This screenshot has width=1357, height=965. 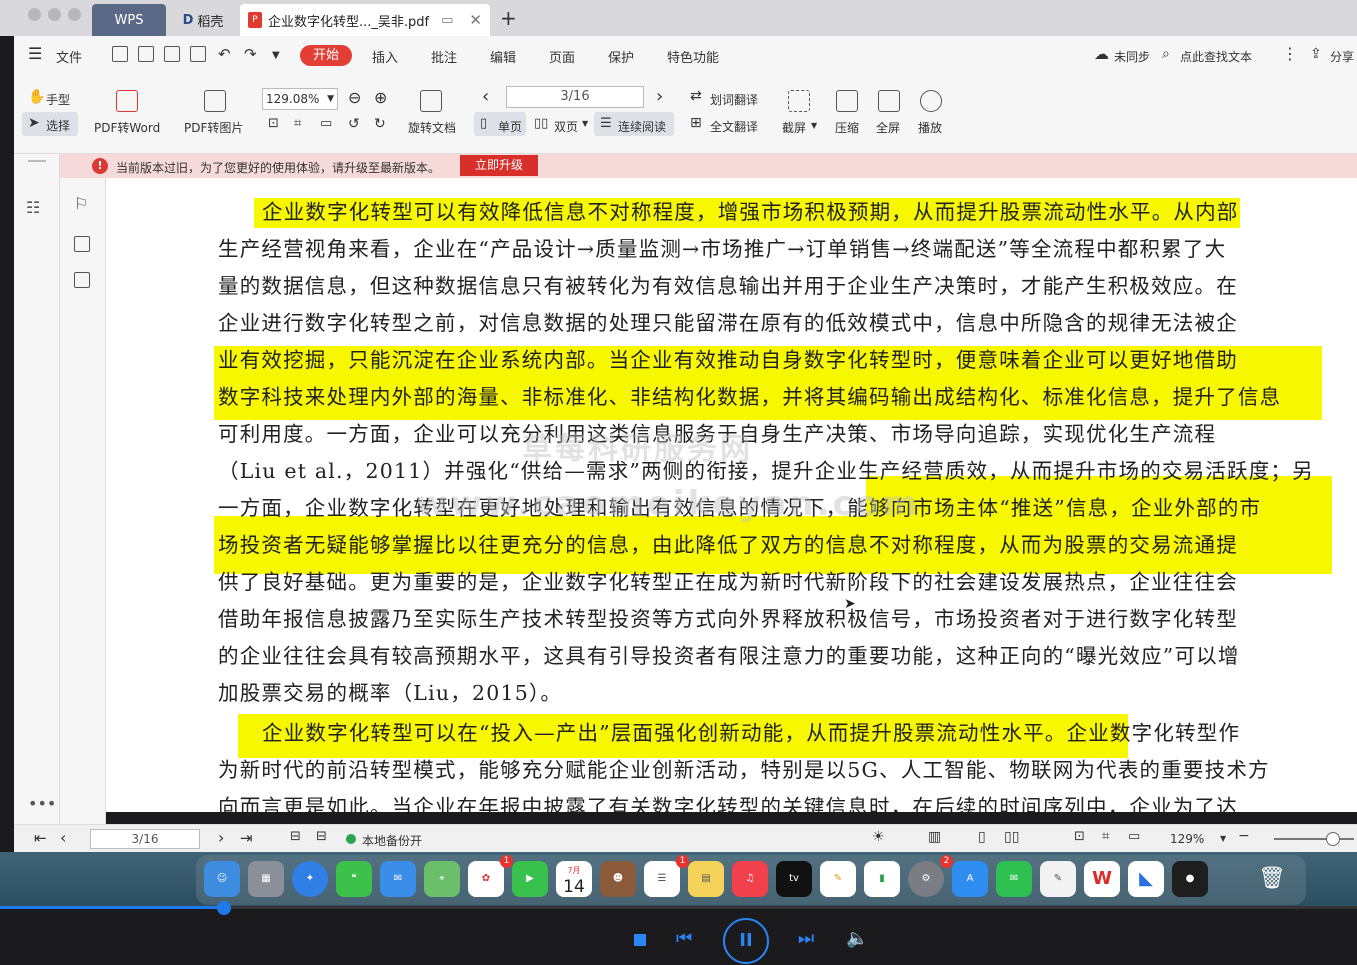 I want to click on rotate-left-icon: ↺, so click(x=354, y=124).